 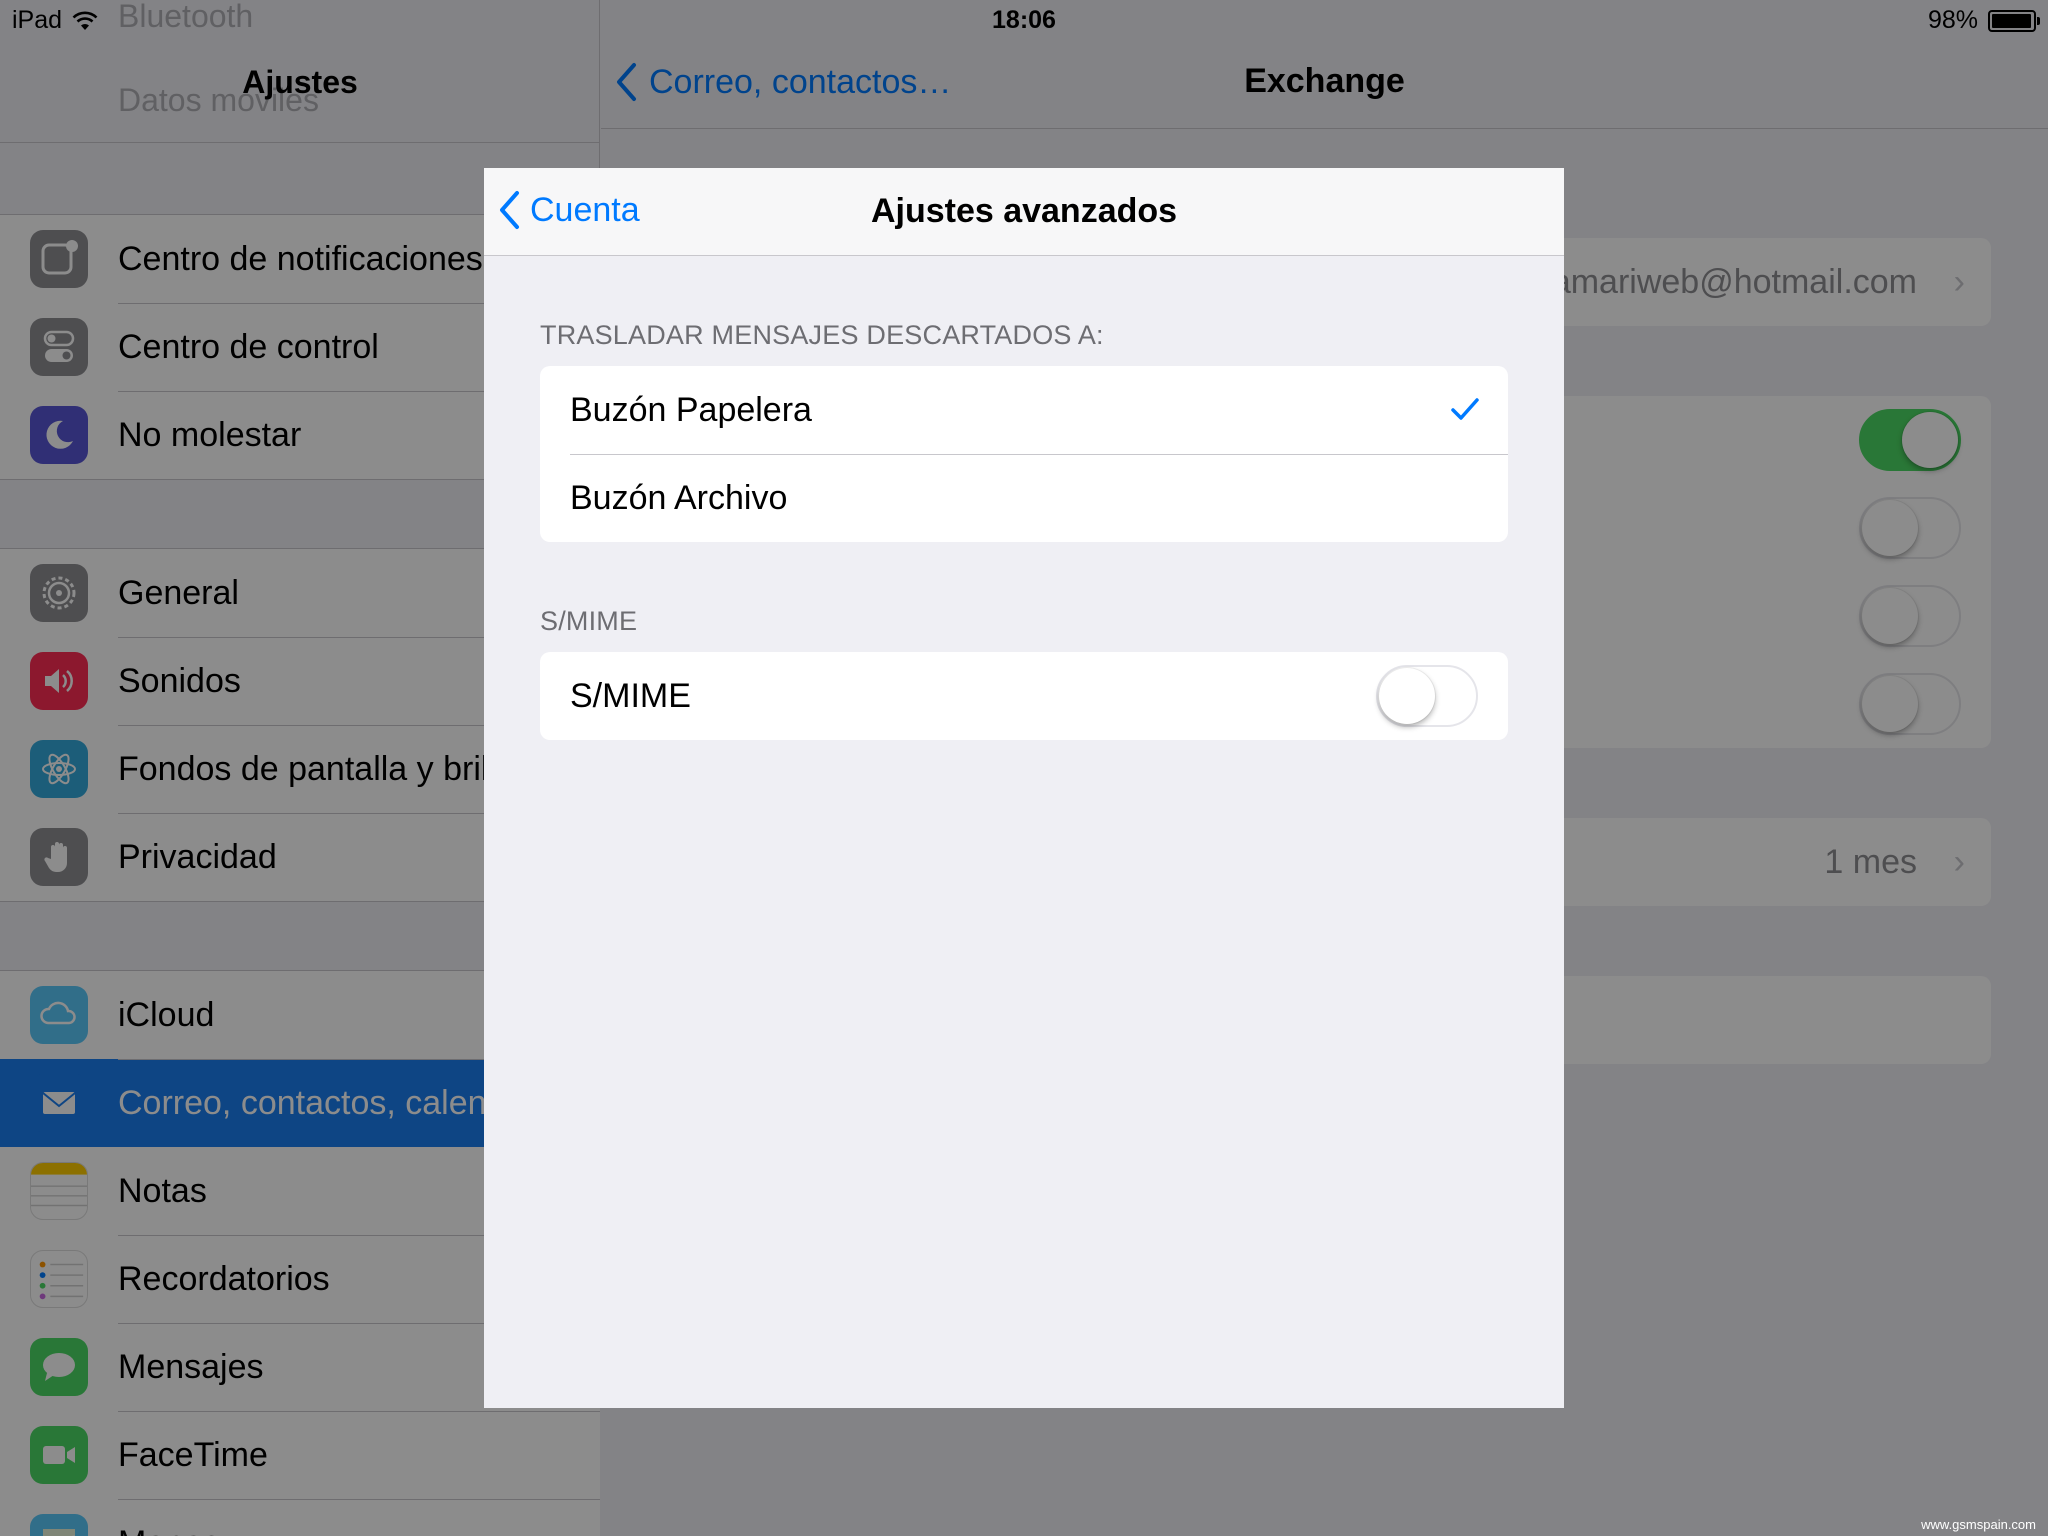 What do you see at coordinates (1024, 498) in the screenshot?
I see `option-archive-mailbox: Buzón Archivo` at bounding box center [1024, 498].